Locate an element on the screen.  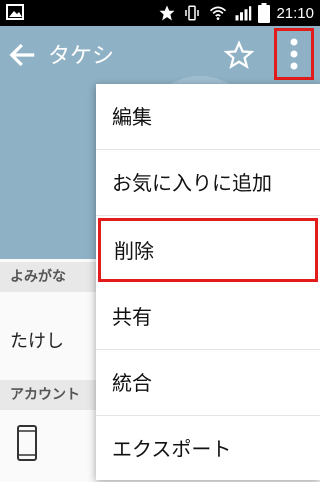
image-icon is located at coordinates (15, 12).